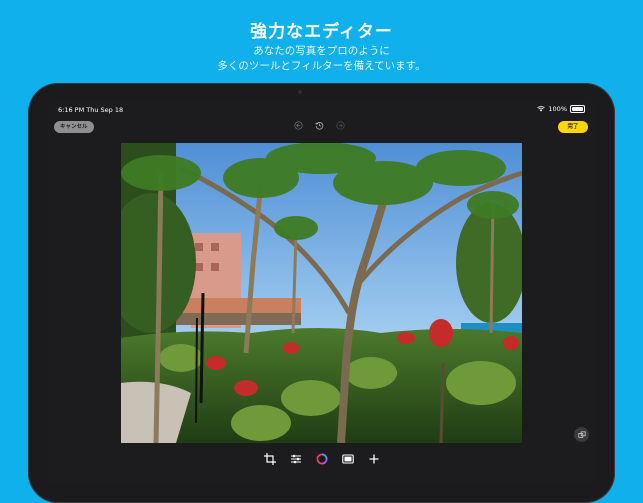 The height and width of the screenshot is (503, 643). What do you see at coordinates (300, 92) in the screenshot?
I see `front-camera` at bounding box center [300, 92].